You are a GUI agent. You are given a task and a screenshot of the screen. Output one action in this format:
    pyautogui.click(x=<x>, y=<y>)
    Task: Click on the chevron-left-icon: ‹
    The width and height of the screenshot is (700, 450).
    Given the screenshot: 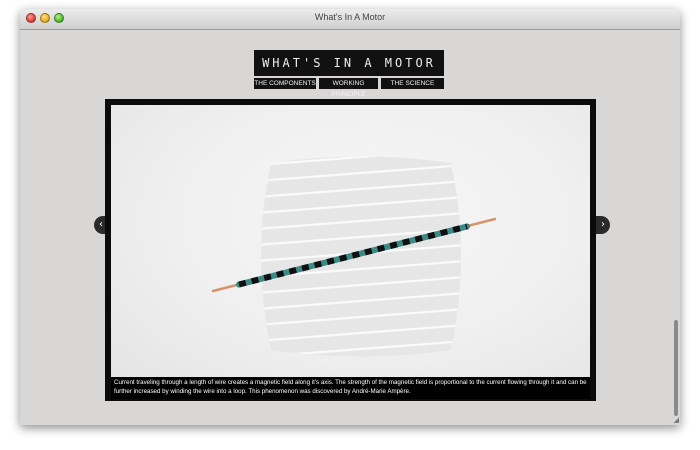 What is the action you would take?
    pyautogui.click(x=101, y=224)
    